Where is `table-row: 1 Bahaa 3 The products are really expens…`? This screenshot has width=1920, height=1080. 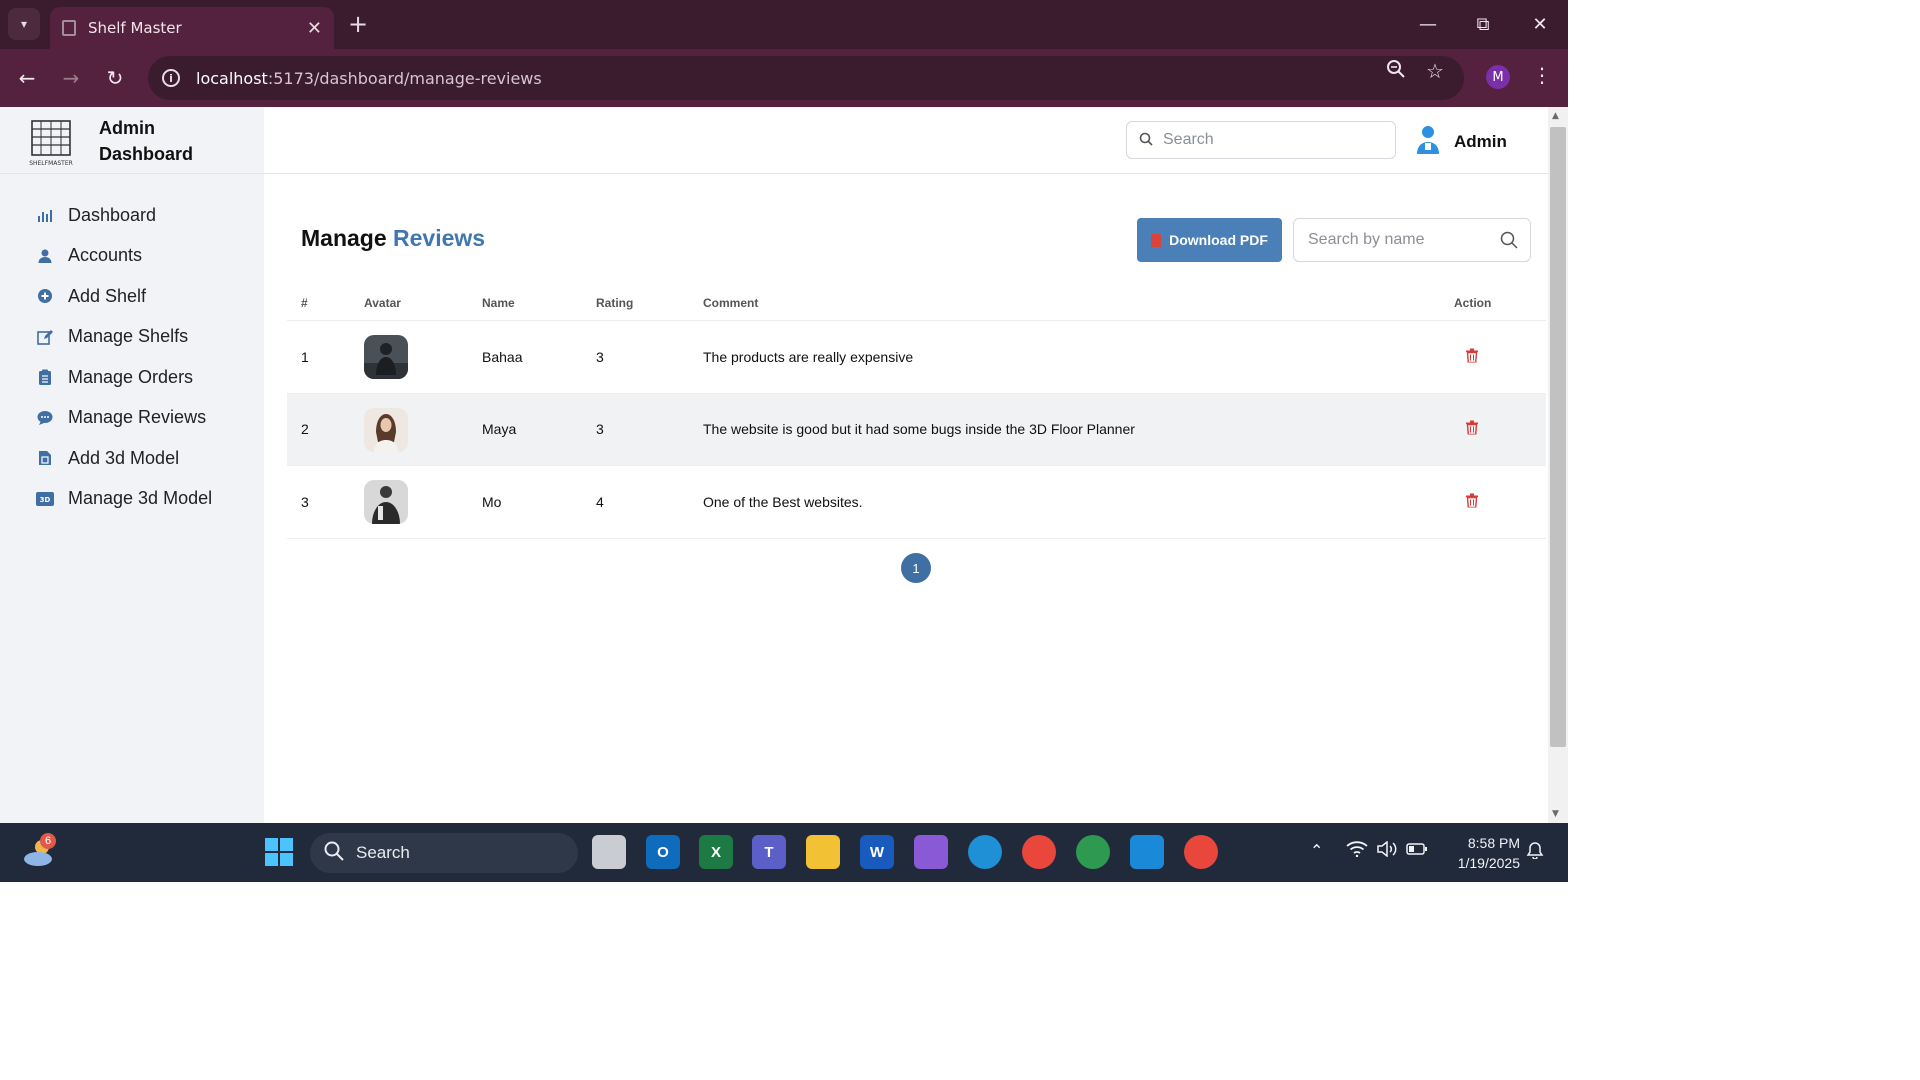 table-row: 1 Bahaa 3 The products are really expens… is located at coordinates (916, 357).